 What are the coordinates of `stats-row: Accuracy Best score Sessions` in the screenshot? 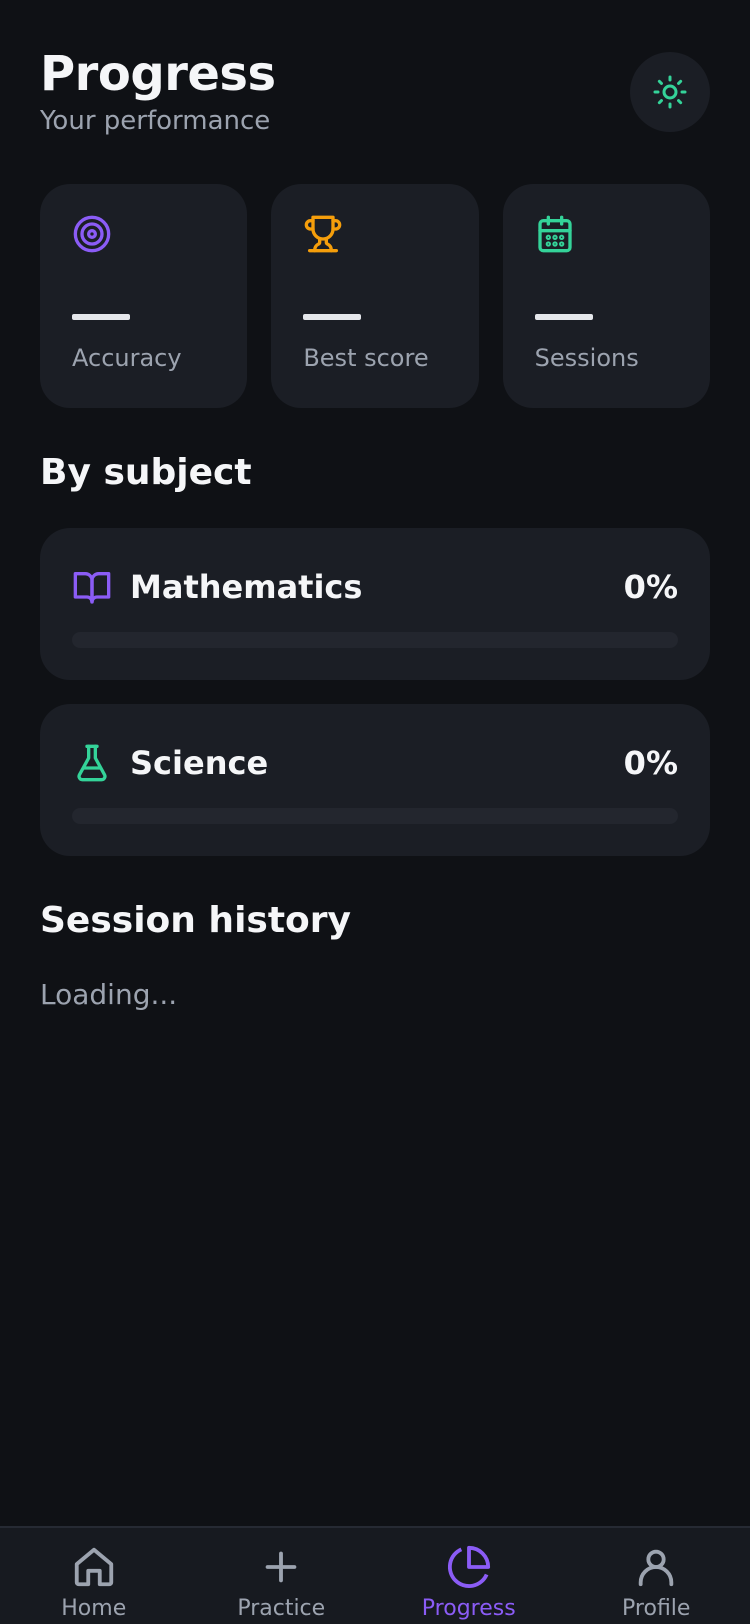 It's located at (375, 296).